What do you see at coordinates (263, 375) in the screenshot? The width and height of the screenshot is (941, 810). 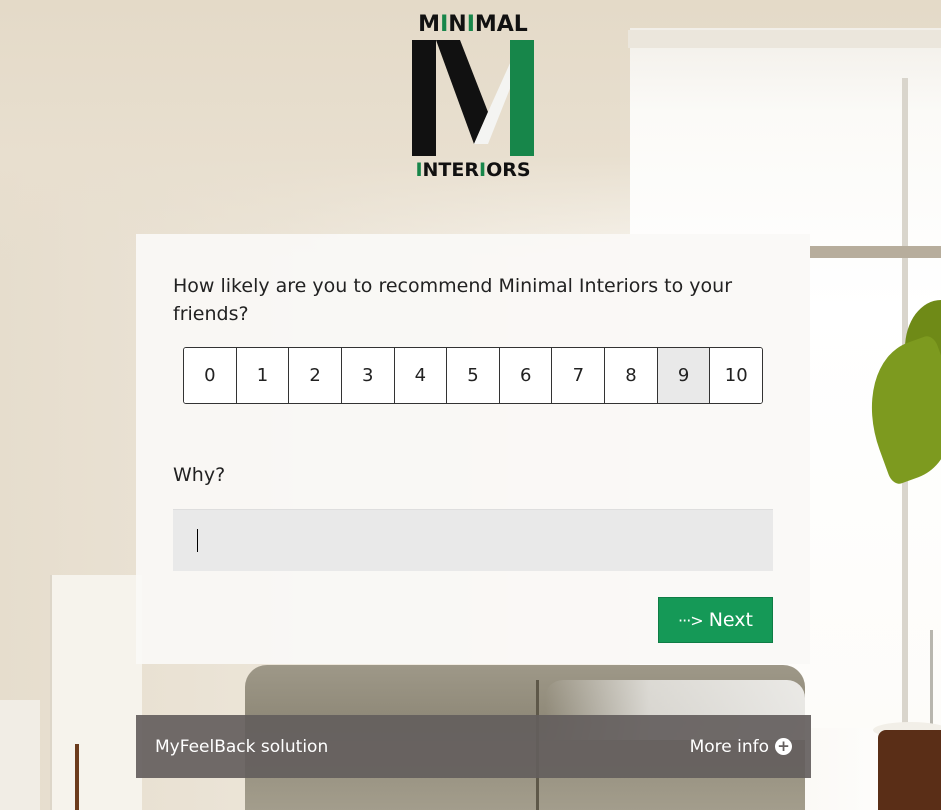 I see `nps-option-1: 1` at bounding box center [263, 375].